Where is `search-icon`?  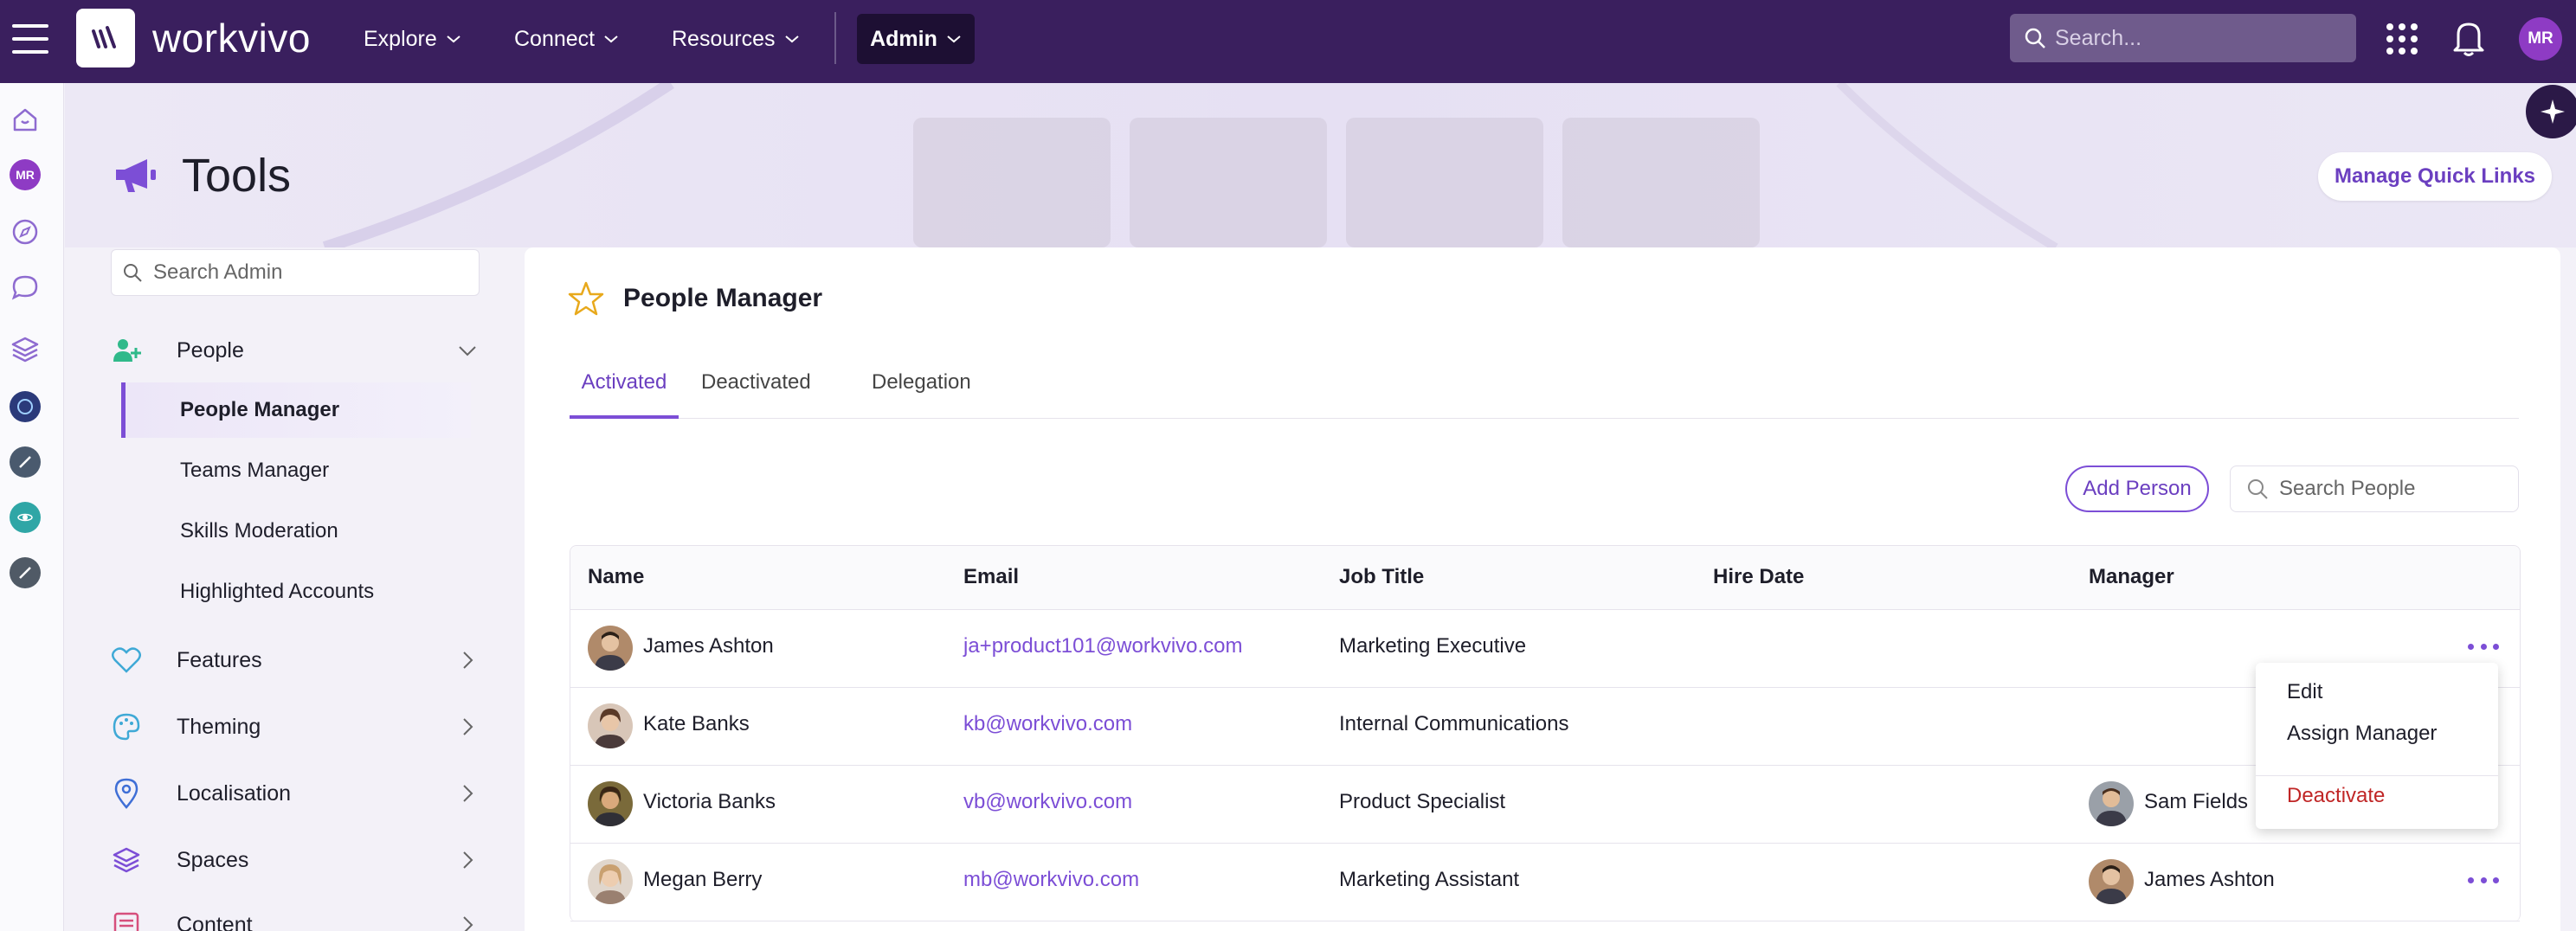
search-icon is located at coordinates (2258, 489).